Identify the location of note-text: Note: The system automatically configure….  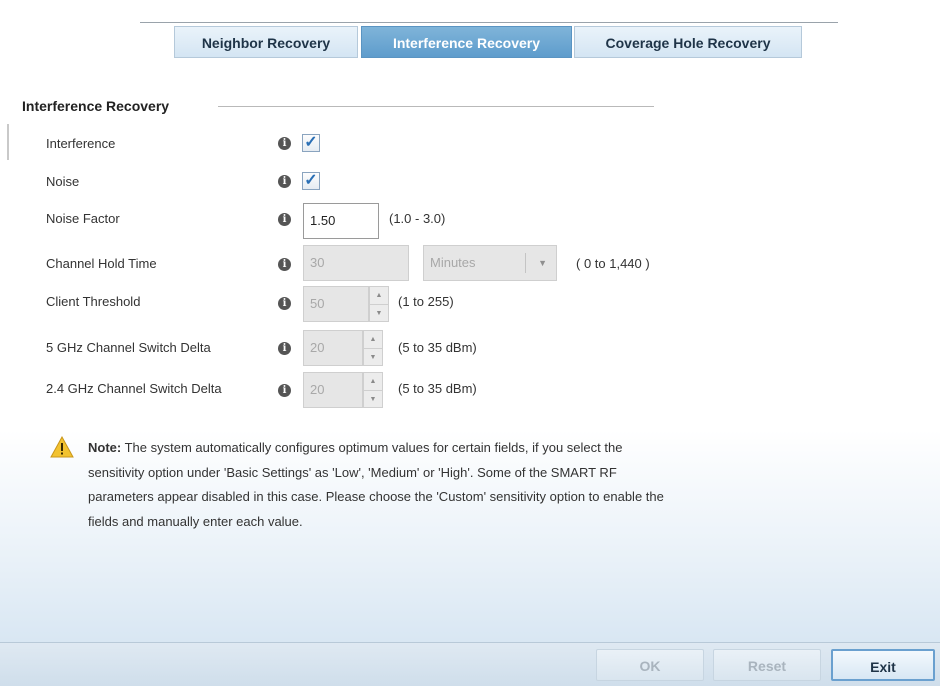
(378, 485).